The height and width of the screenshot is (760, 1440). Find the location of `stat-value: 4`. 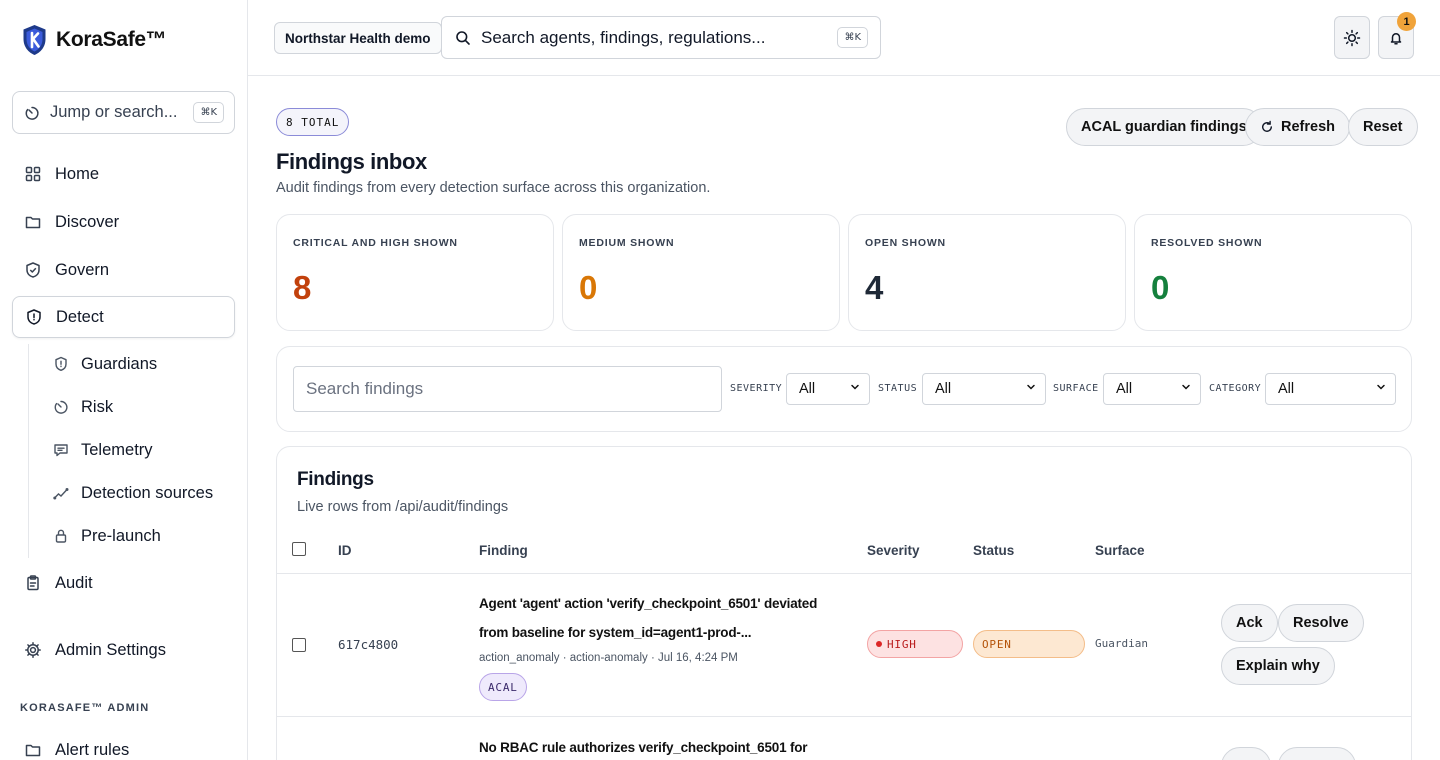

stat-value: 4 is located at coordinates (874, 287).